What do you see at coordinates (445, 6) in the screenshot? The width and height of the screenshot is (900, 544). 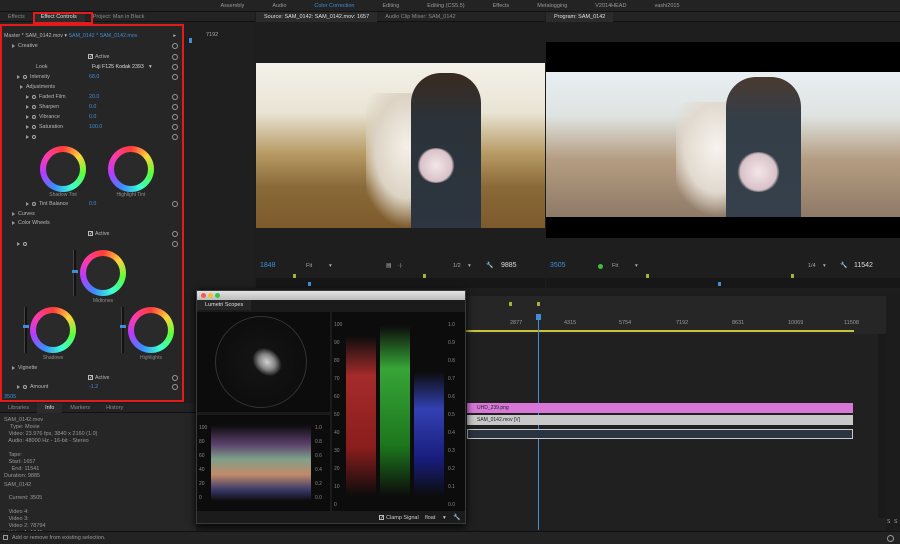 I see `workspace-editing-cs5-5-: Editing (CS5.5)` at bounding box center [445, 6].